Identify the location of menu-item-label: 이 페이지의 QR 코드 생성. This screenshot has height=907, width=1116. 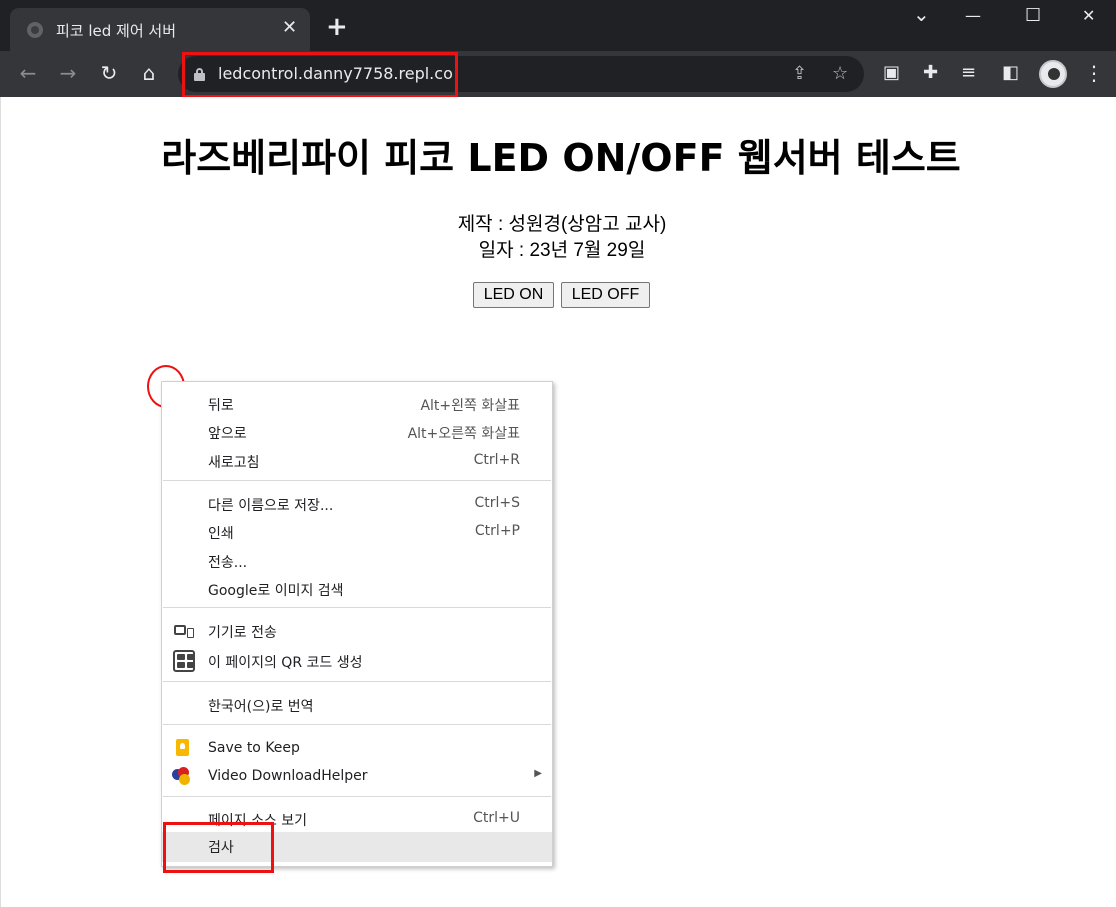
(285, 663).